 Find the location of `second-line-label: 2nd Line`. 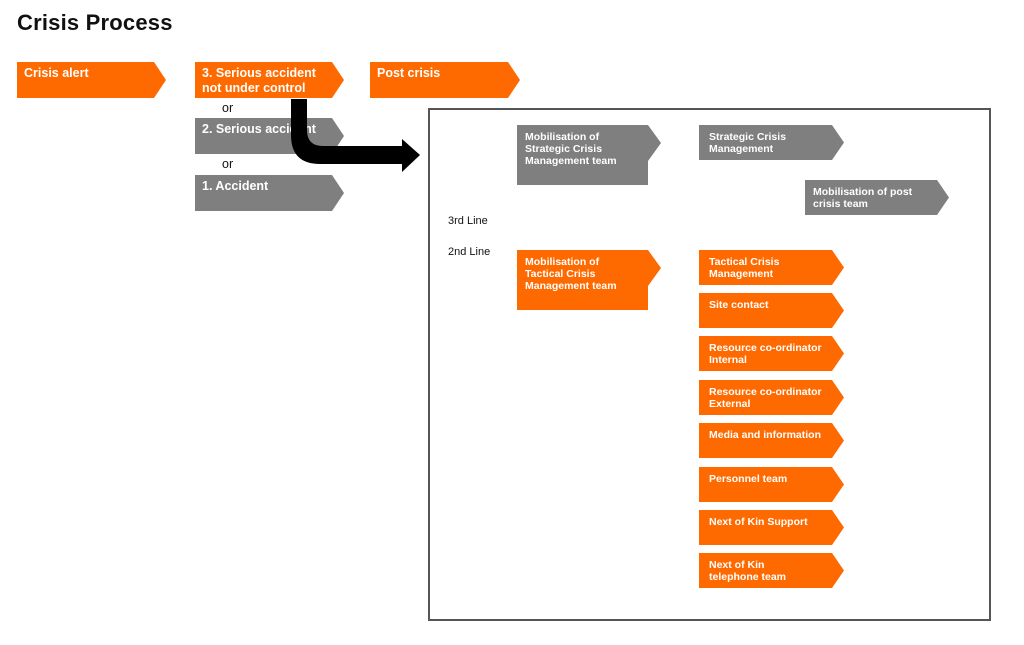

second-line-label: 2nd Line is located at coordinates (469, 252).